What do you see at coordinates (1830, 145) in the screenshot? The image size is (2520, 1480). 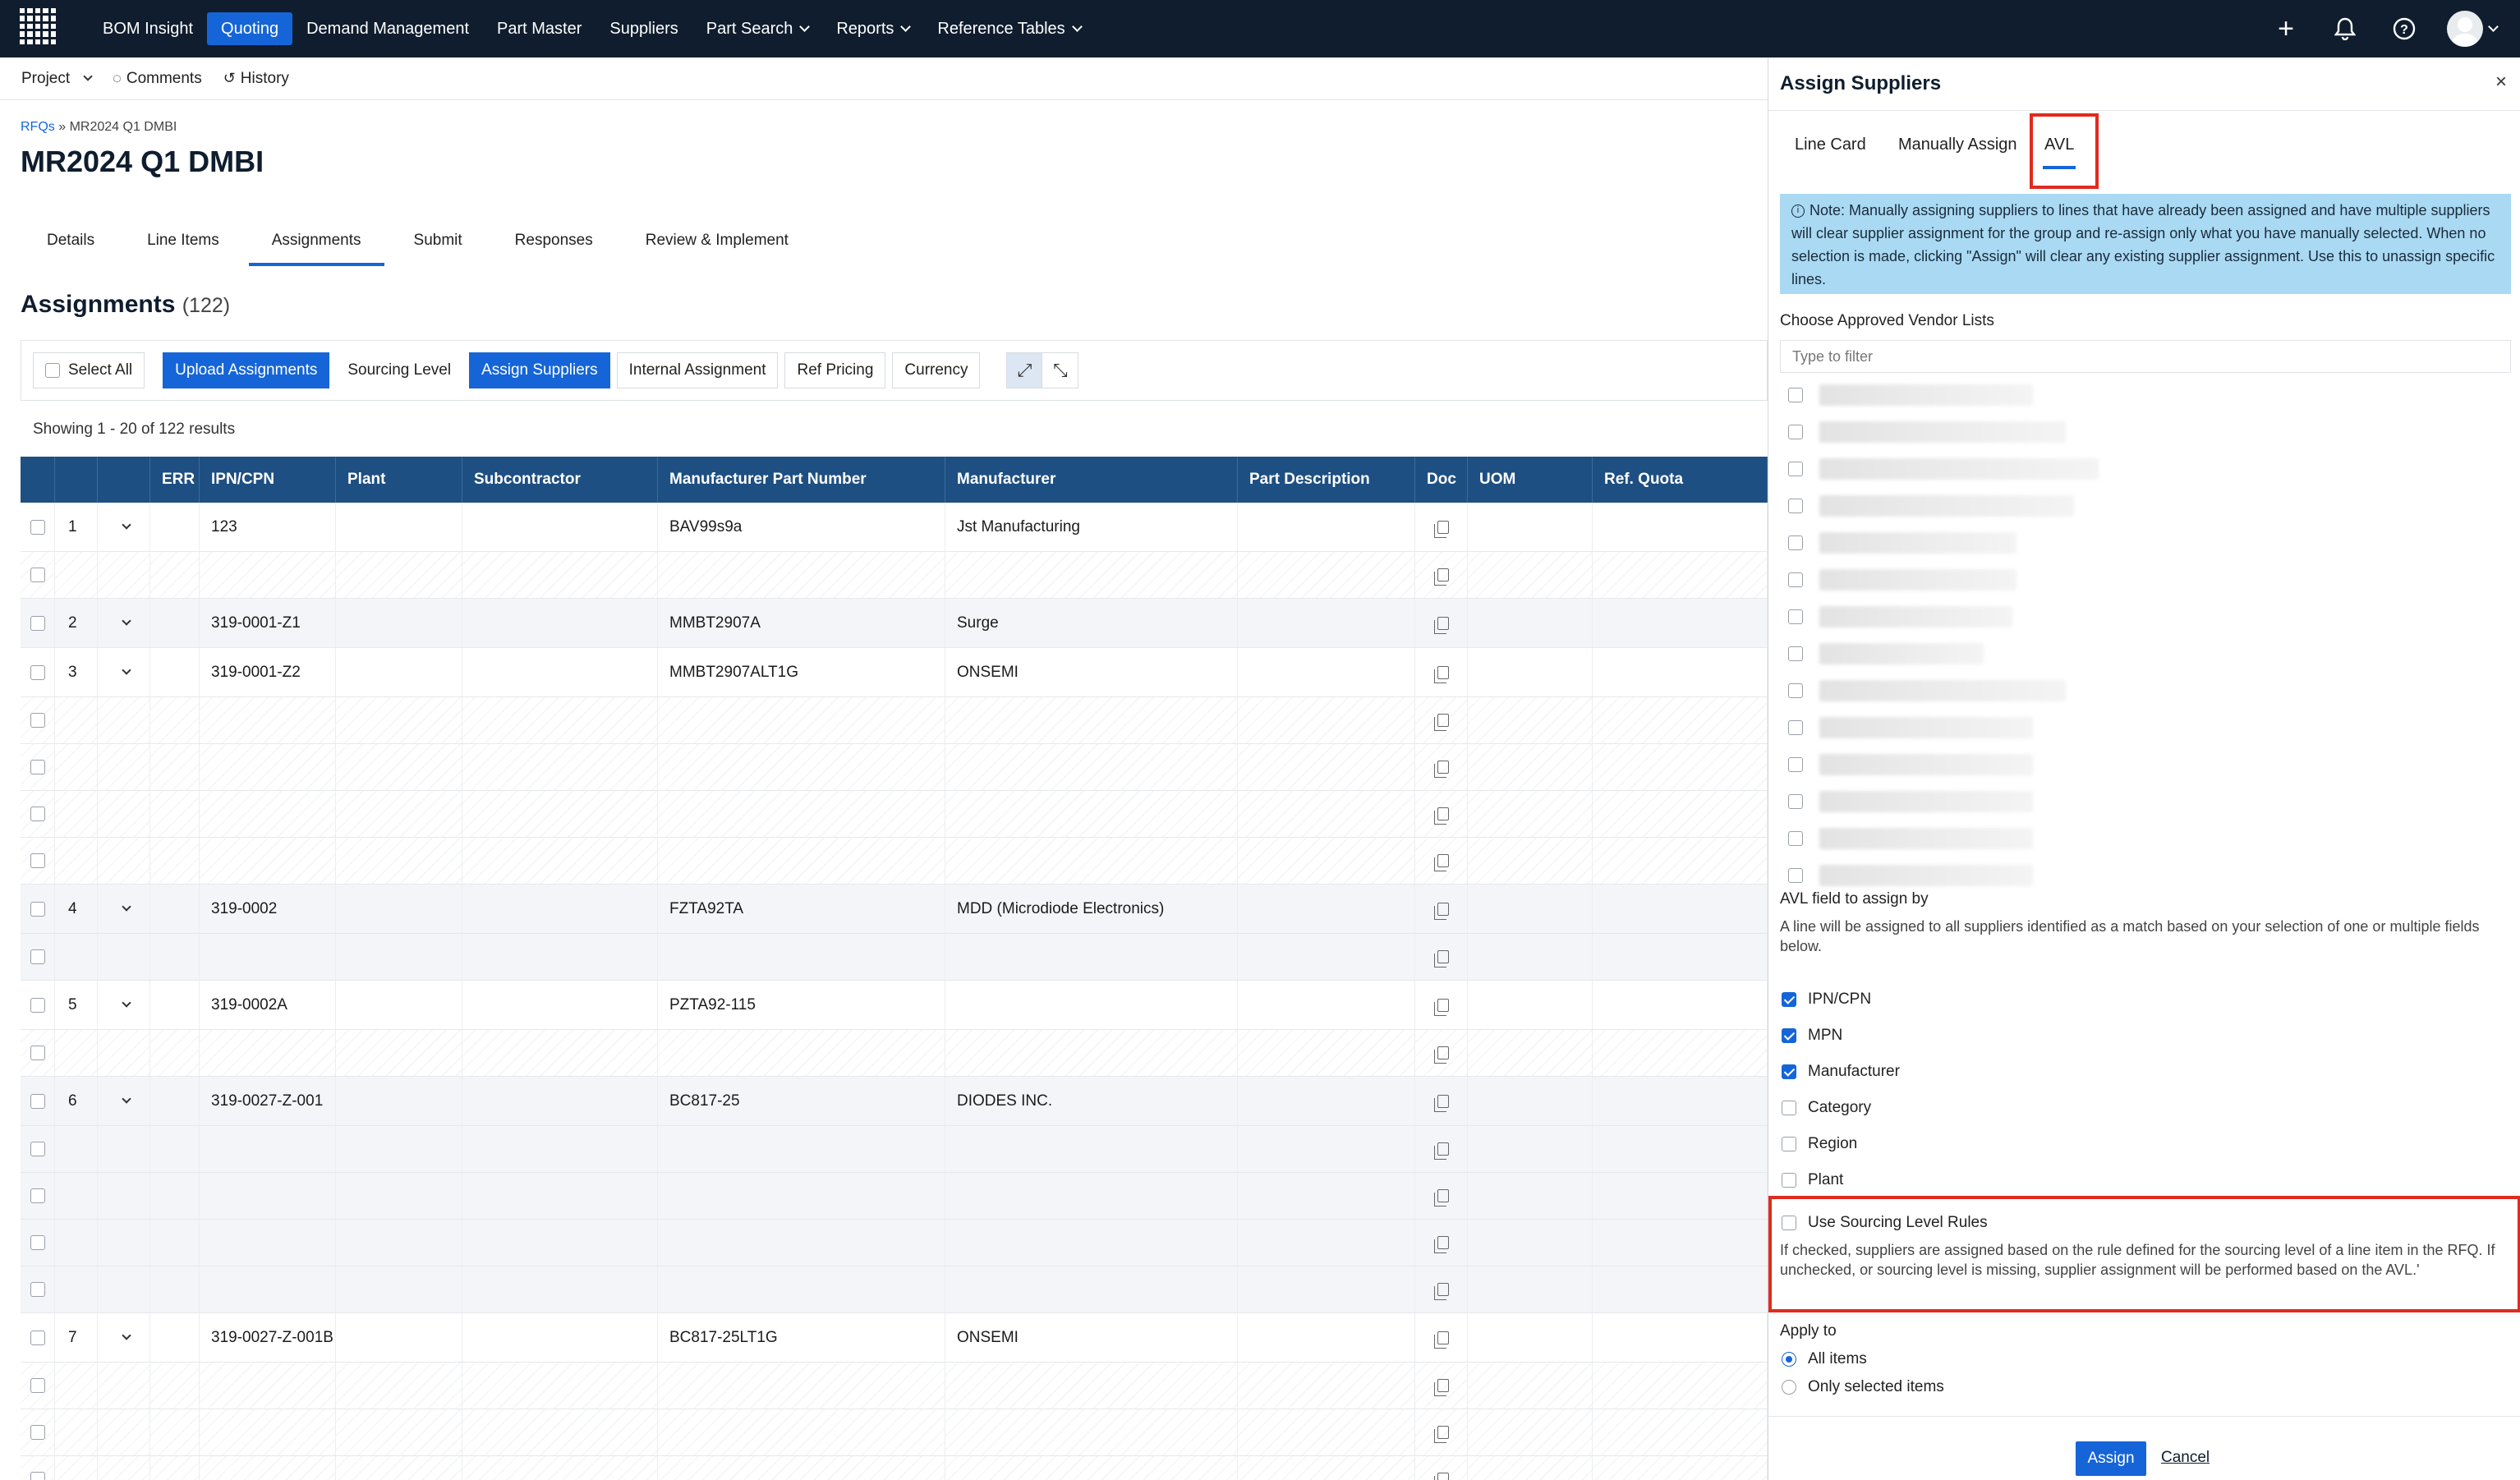 I see `tab-line-card: Line Card` at bounding box center [1830, 145].